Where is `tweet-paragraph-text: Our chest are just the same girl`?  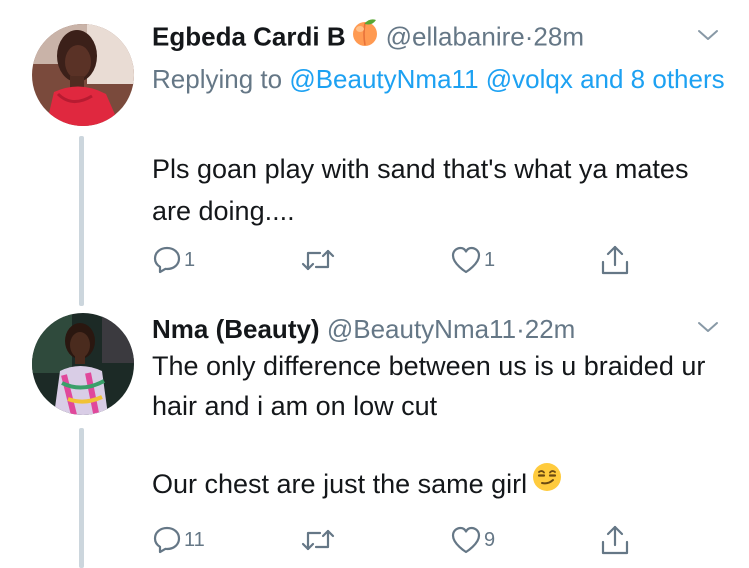
tweet-paragraph-text: Our chest are just the same girl is located at coordinates (340, 484).